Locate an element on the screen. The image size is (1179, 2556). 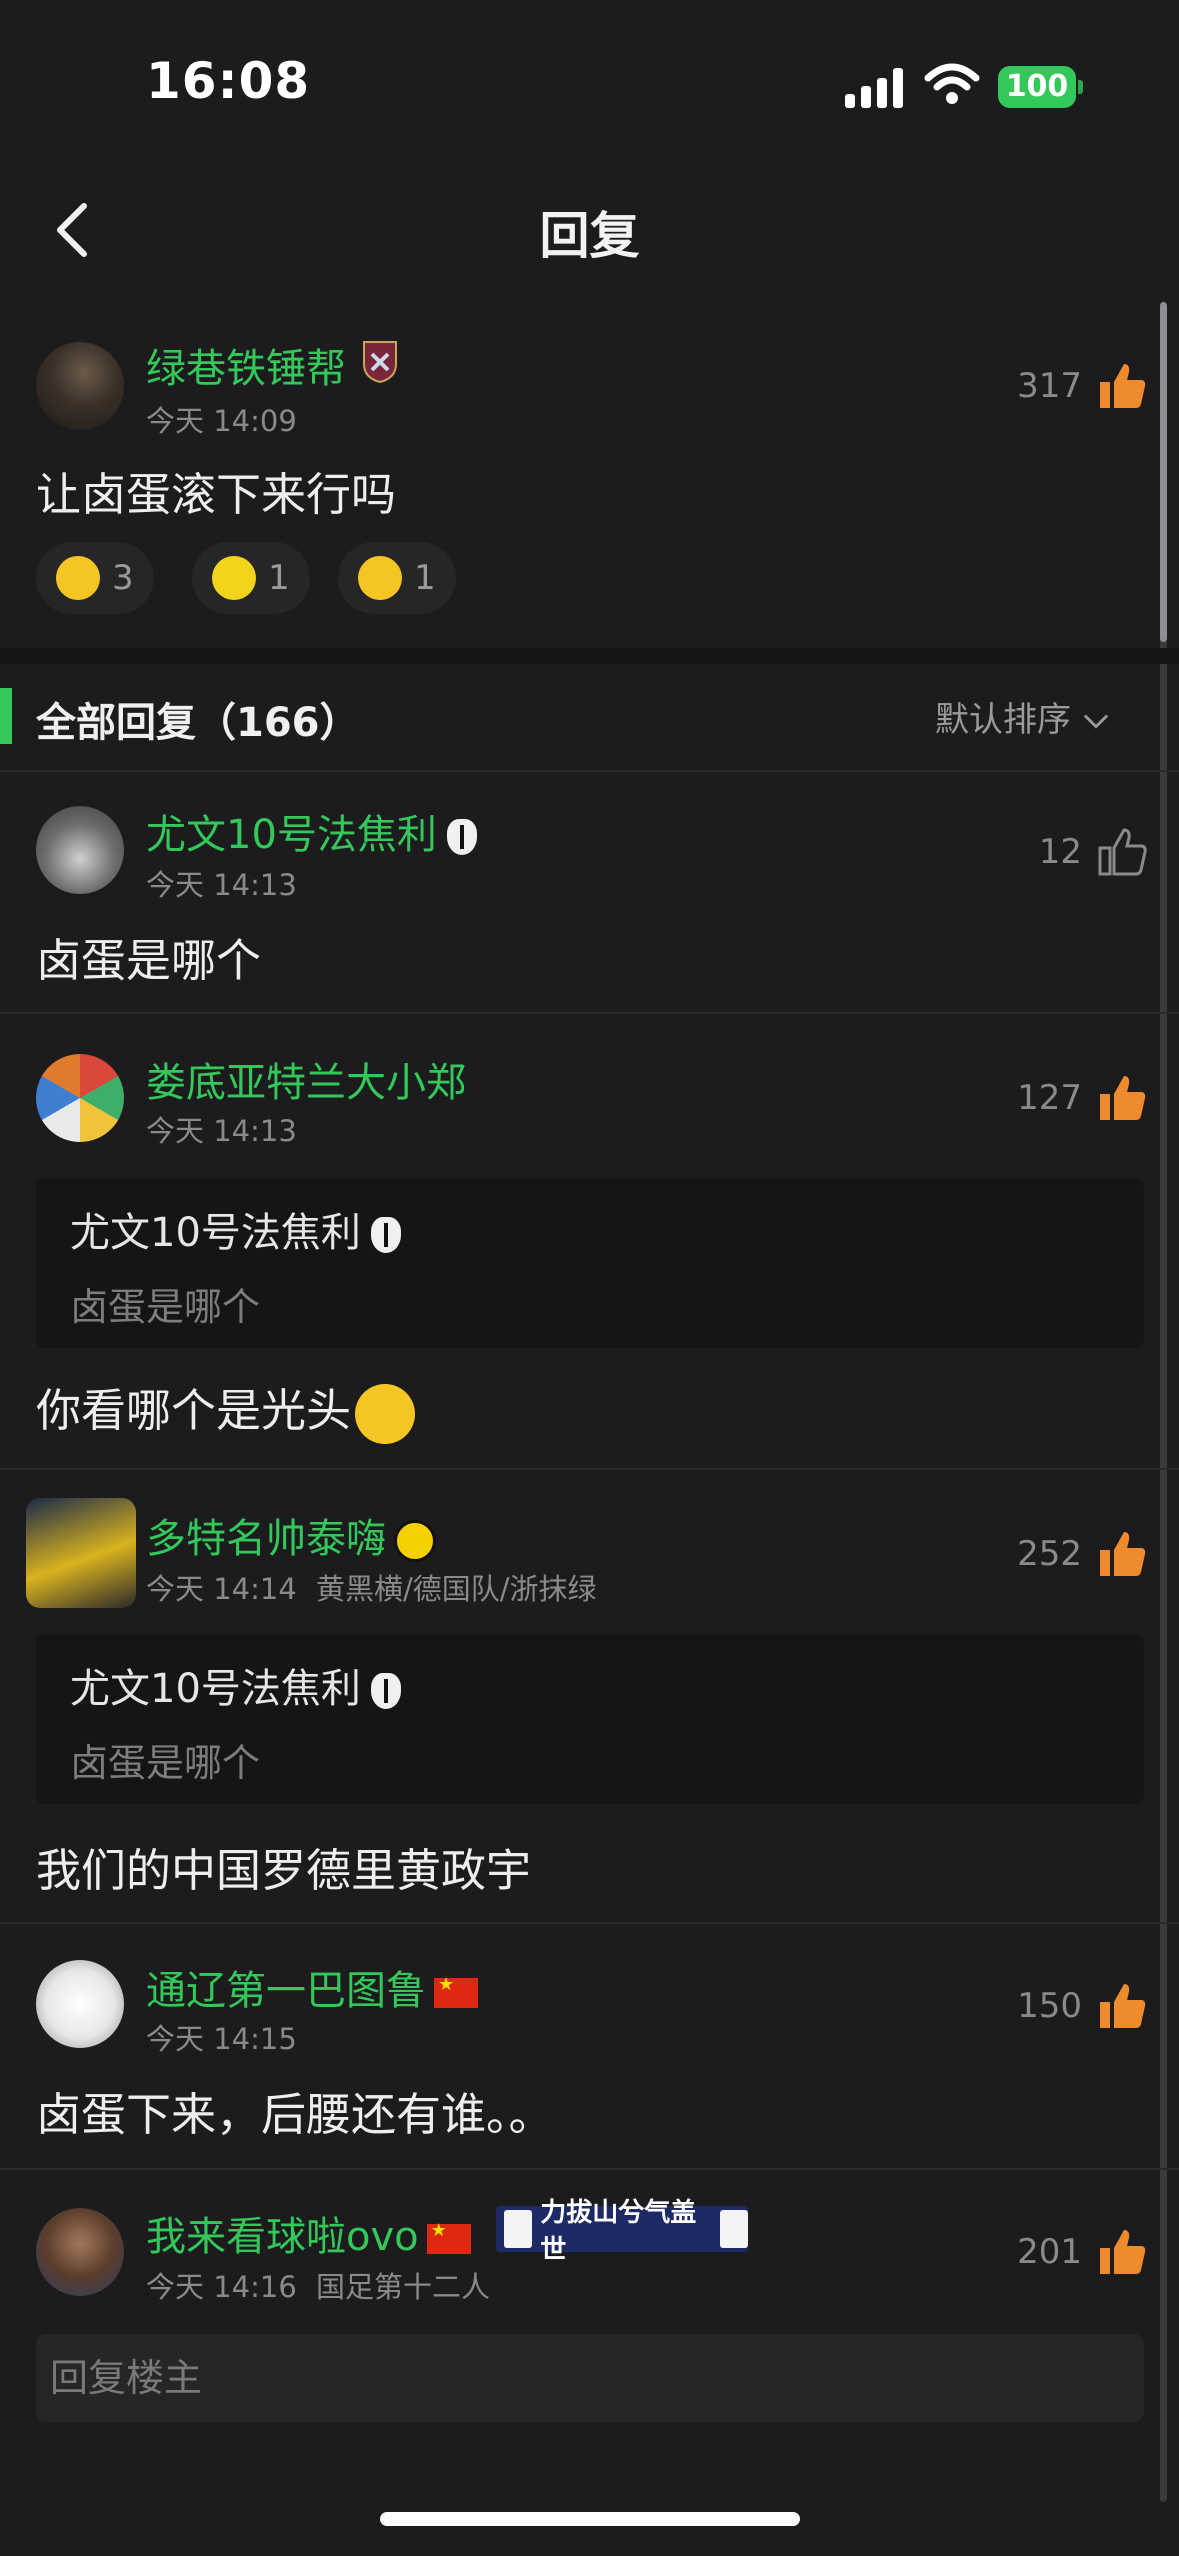
cellular-signal-icon is located at coordinates (875, 87).